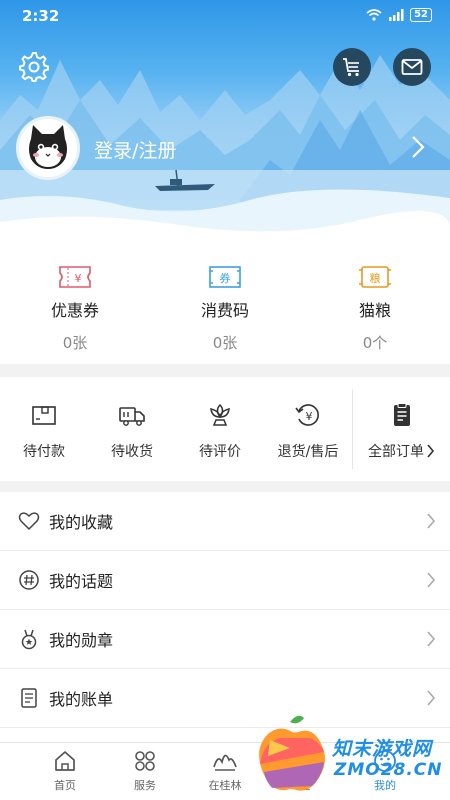  I want to click on refund-icon: ¥, so click(307, 415).